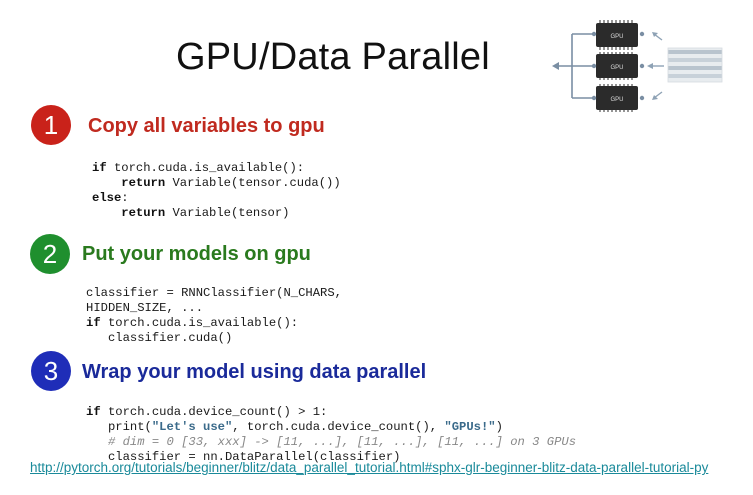  What do you see at coordinates (196, 254) in the screenshot?
I see `step-2-heading: Put your models on gpu` at bounding box center [196, 254].